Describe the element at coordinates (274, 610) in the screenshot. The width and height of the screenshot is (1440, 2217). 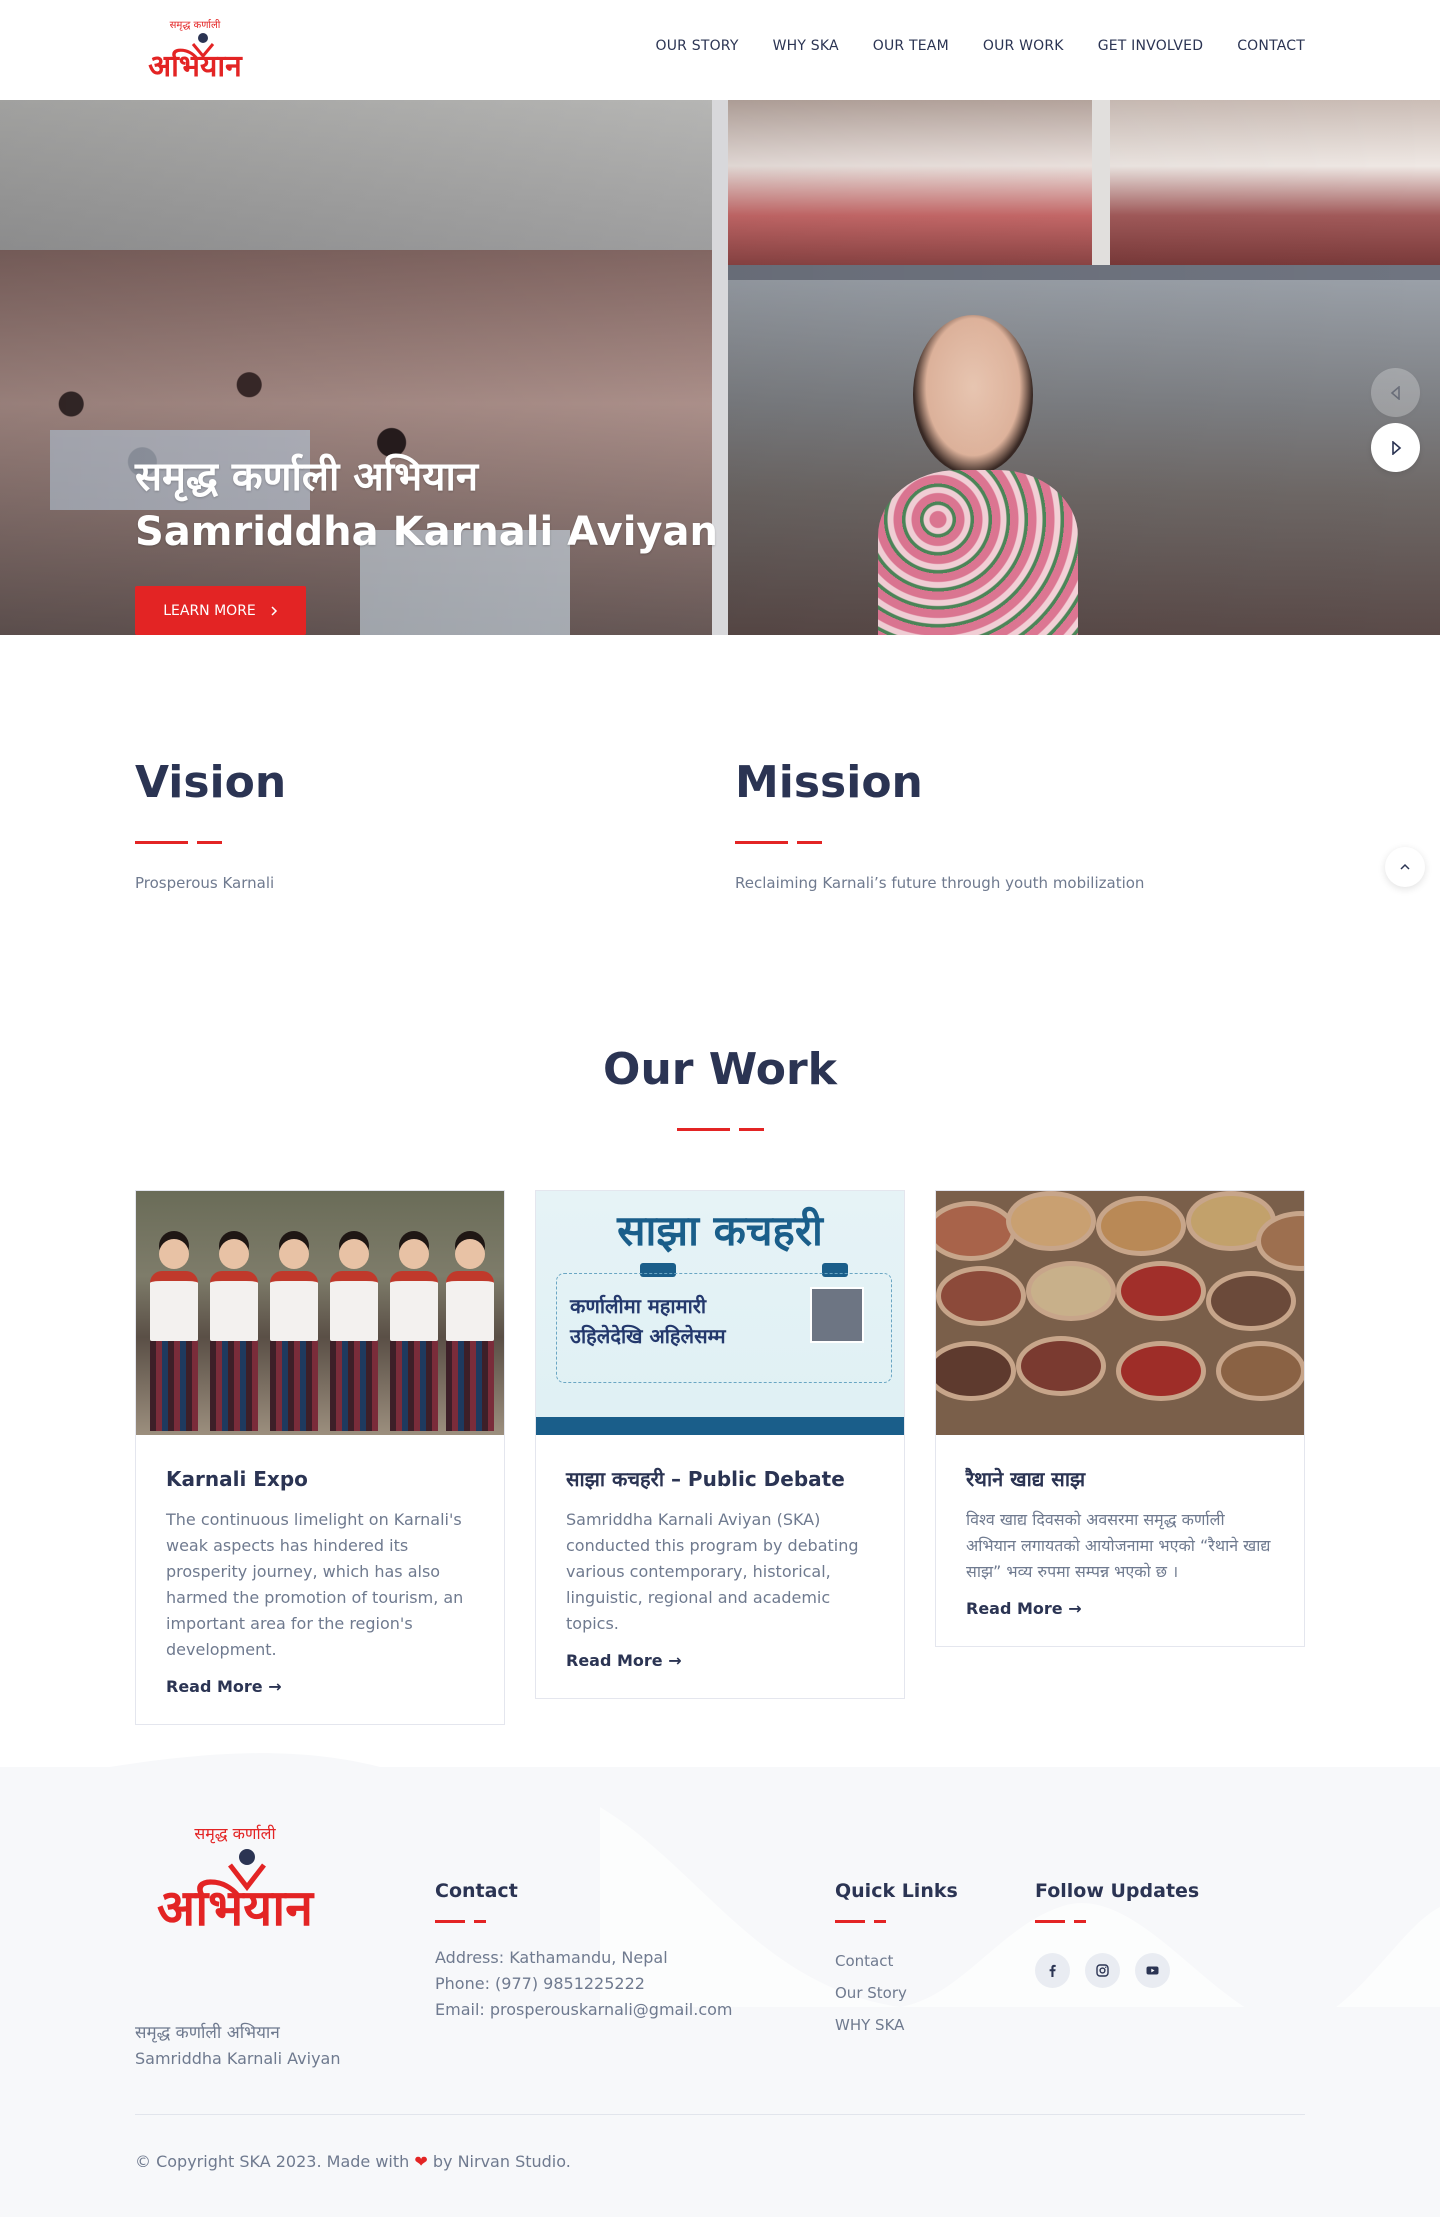
I see `chevron-right-icon` at that location.